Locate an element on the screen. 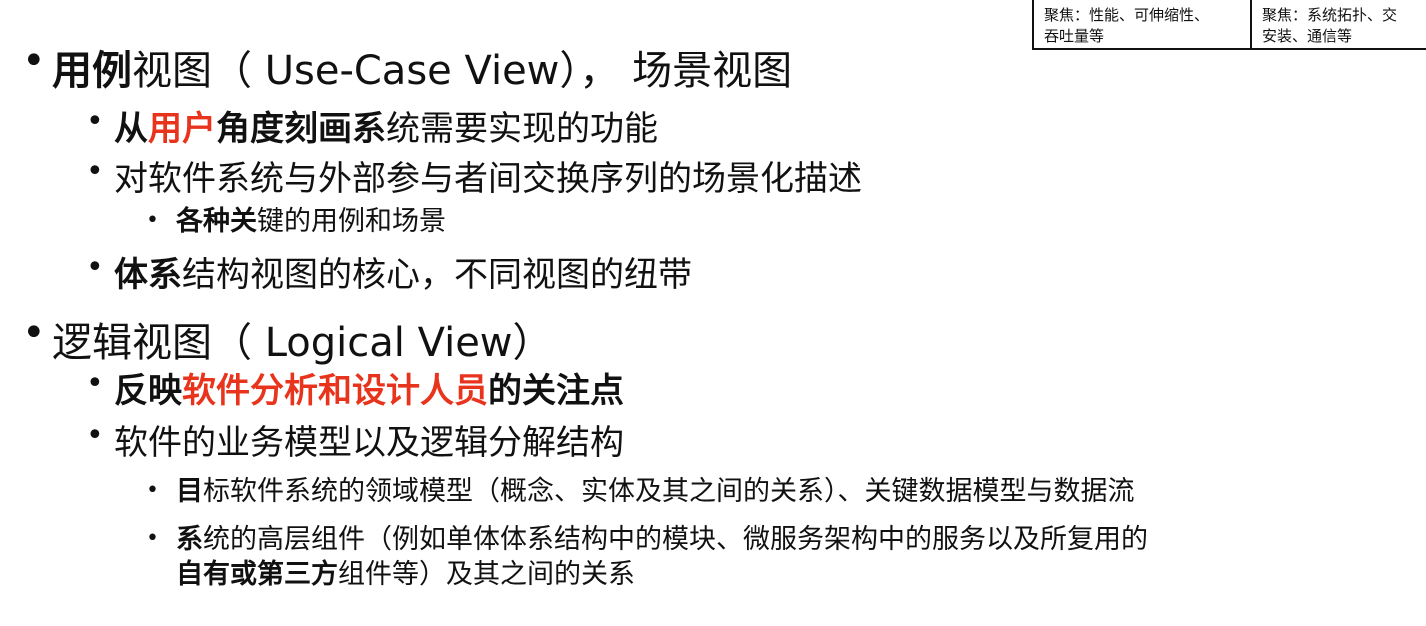  use-case-item-3: 体系结构视图的核心，不同视图的纽带 is located at coordinates (403, 271).